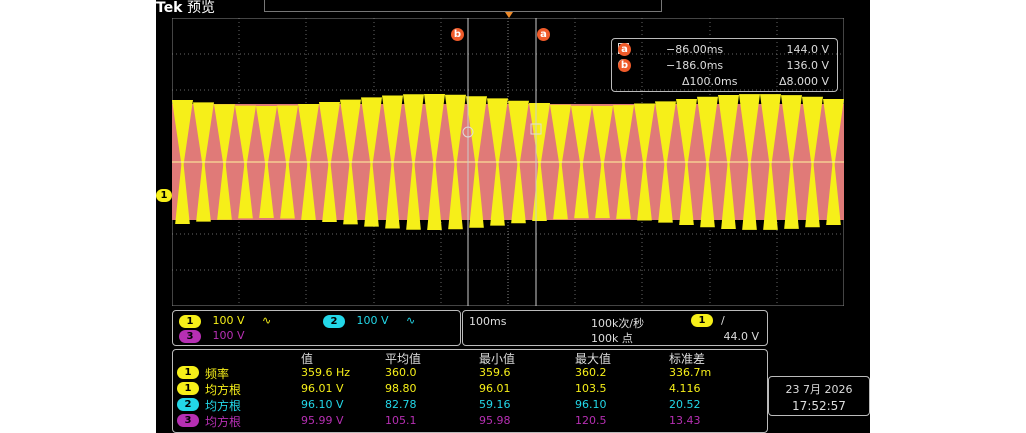 The image size is (1026, 433). I want to click on brand-logo: Tek, so click(169, 8).